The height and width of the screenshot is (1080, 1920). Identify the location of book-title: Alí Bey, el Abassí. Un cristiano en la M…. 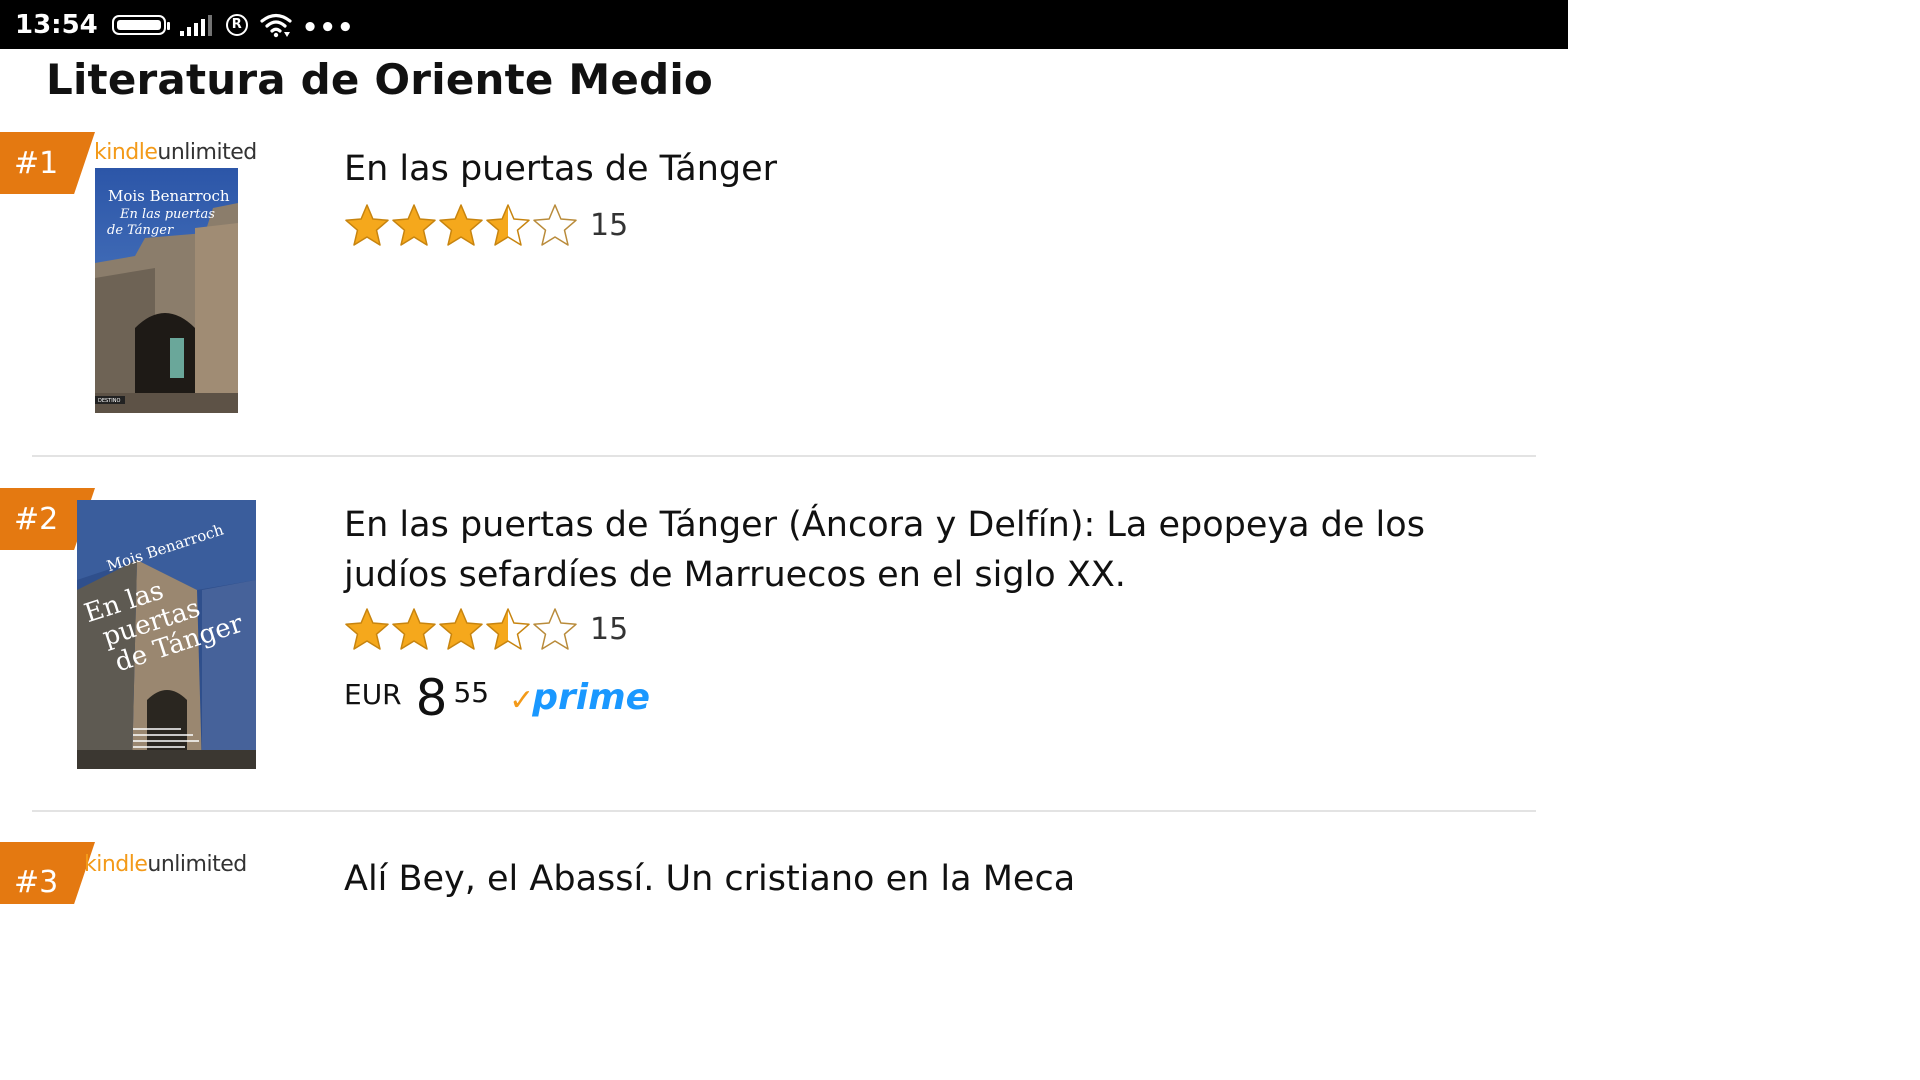
(929, 879).